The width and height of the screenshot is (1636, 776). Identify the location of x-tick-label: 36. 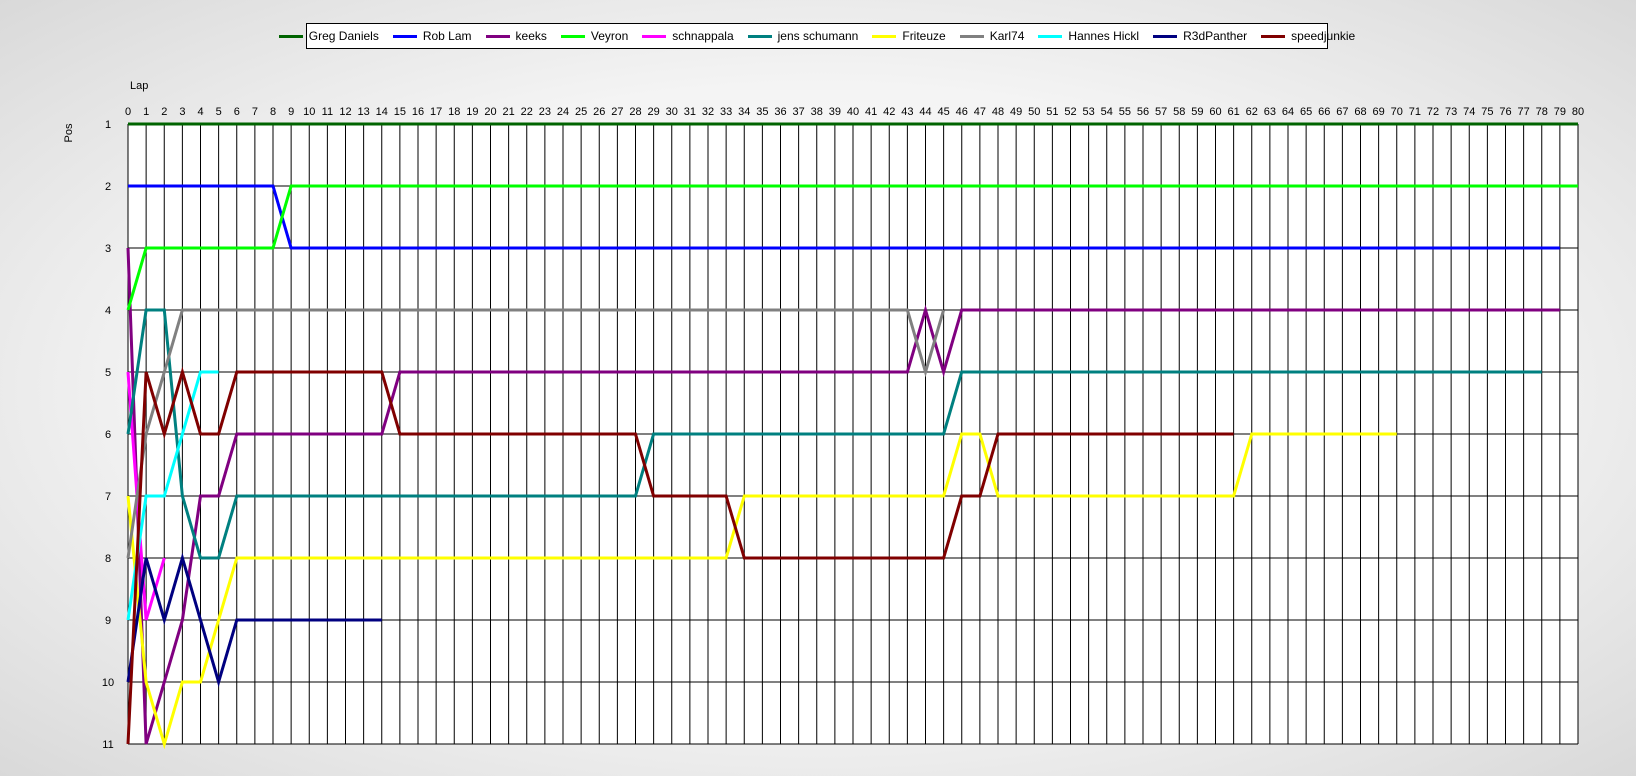
(780, 112).